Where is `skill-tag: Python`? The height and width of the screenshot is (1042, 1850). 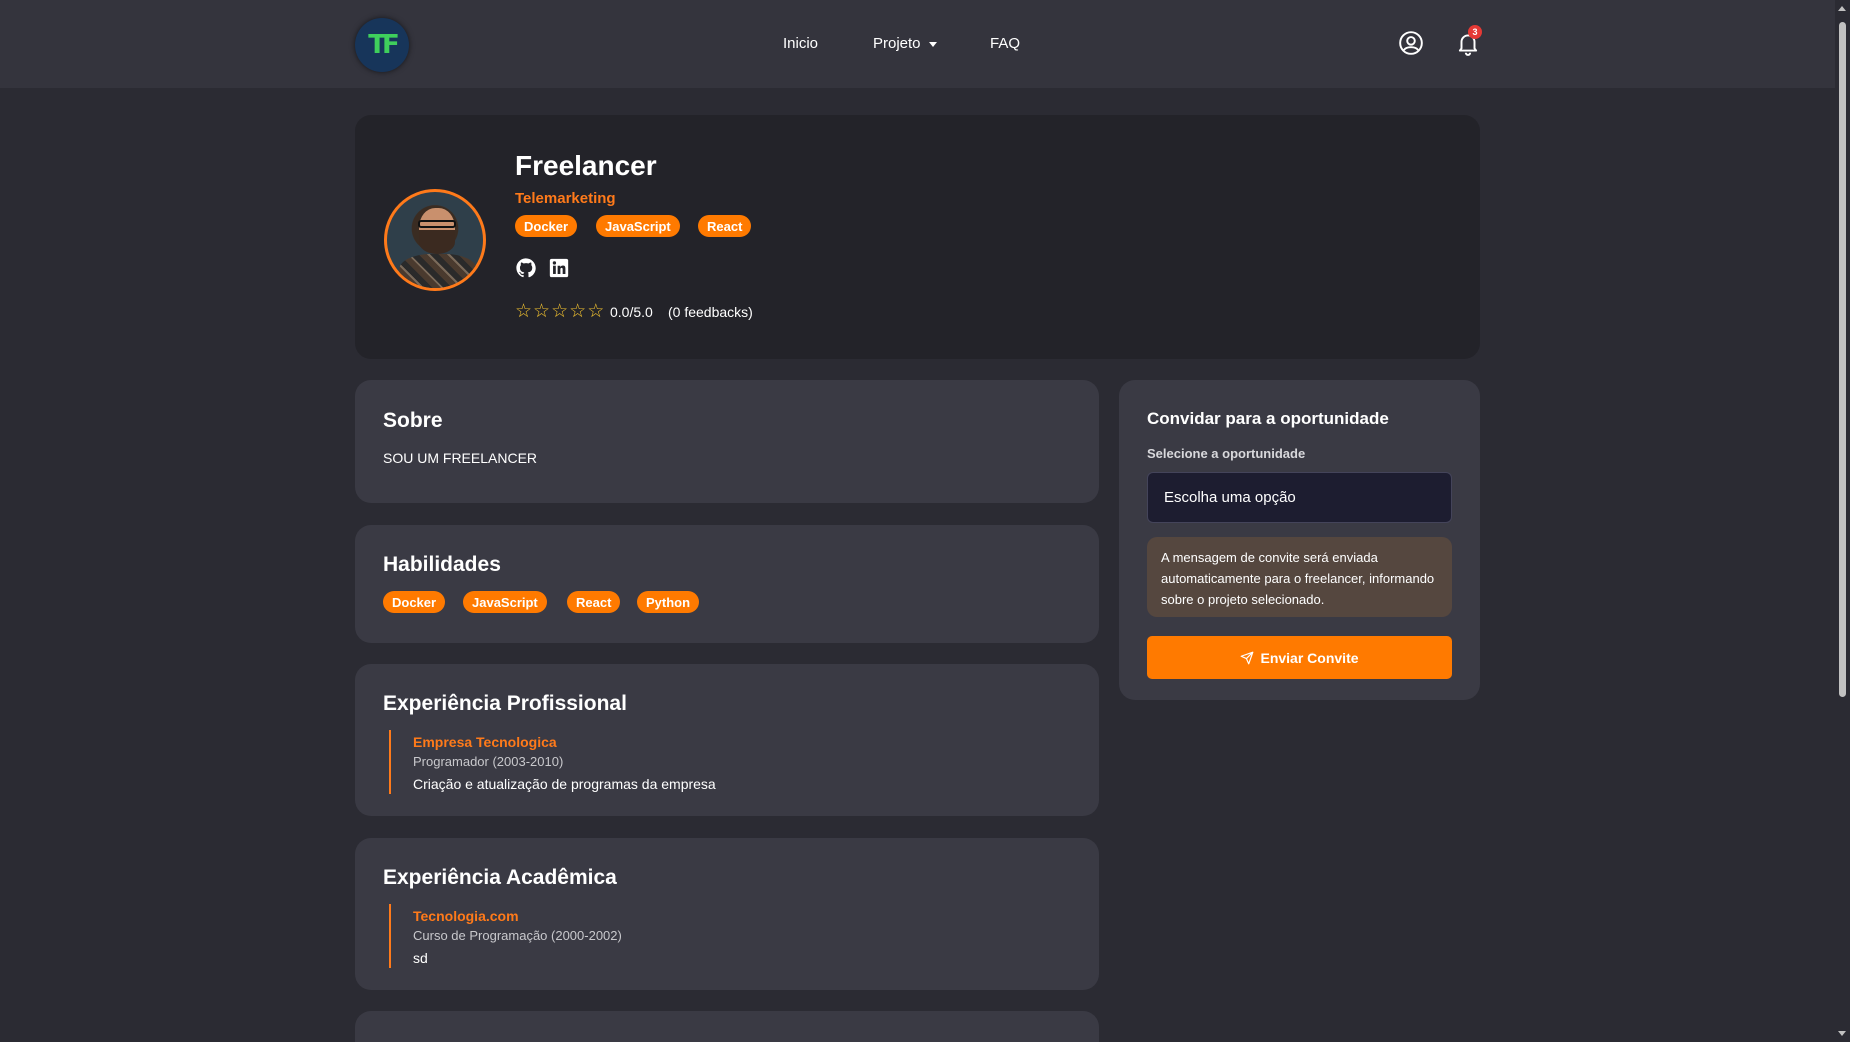
skill-tag: Python is located at coordinates (668, 602).